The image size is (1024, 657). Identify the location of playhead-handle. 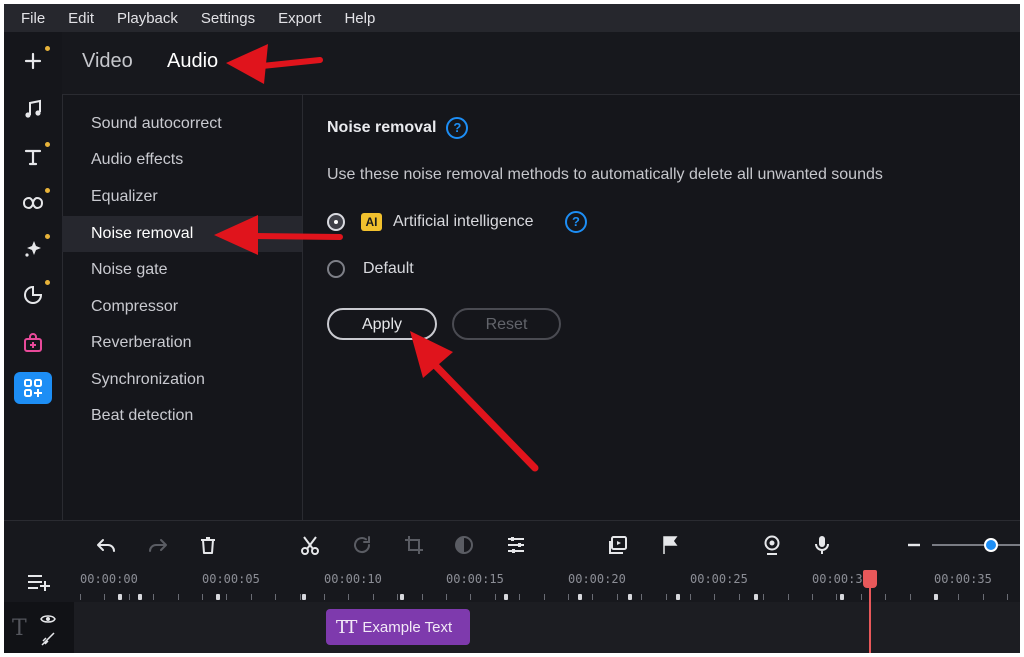
(870, 579).